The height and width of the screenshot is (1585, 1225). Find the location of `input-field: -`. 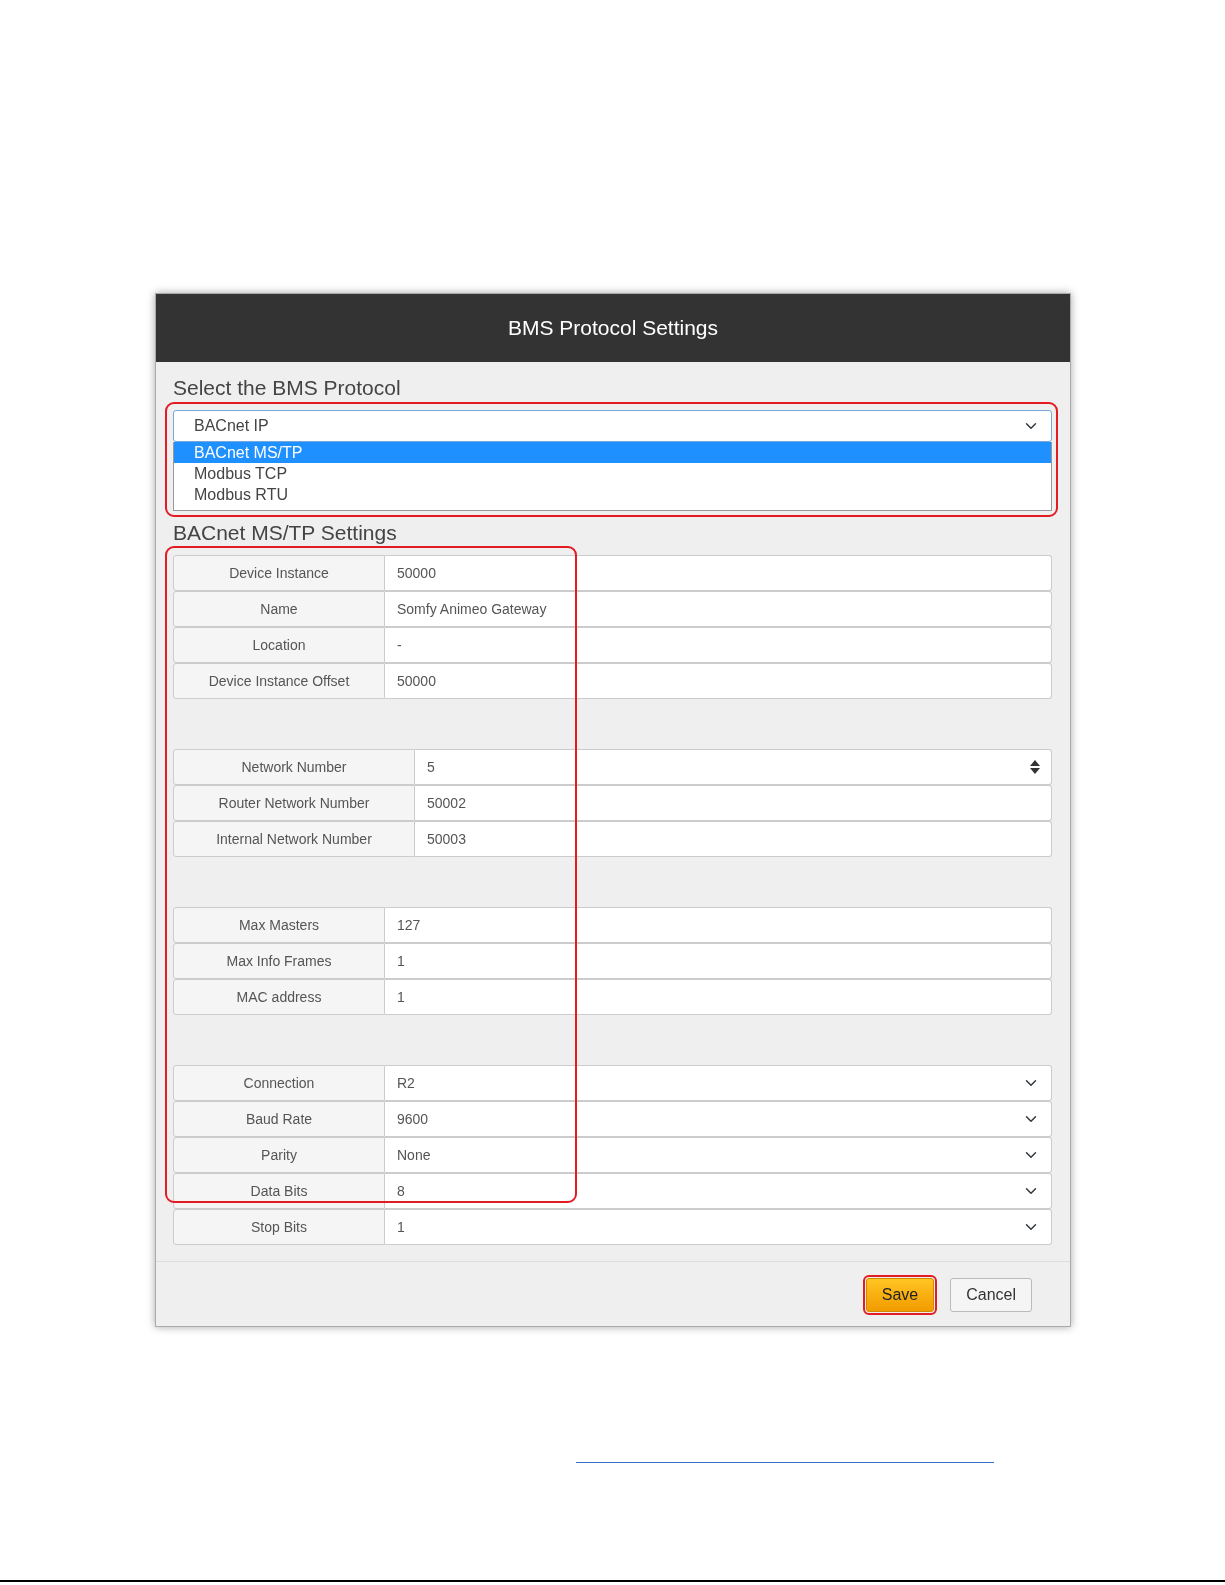

input-field: - is located at coordinates (718, 645).